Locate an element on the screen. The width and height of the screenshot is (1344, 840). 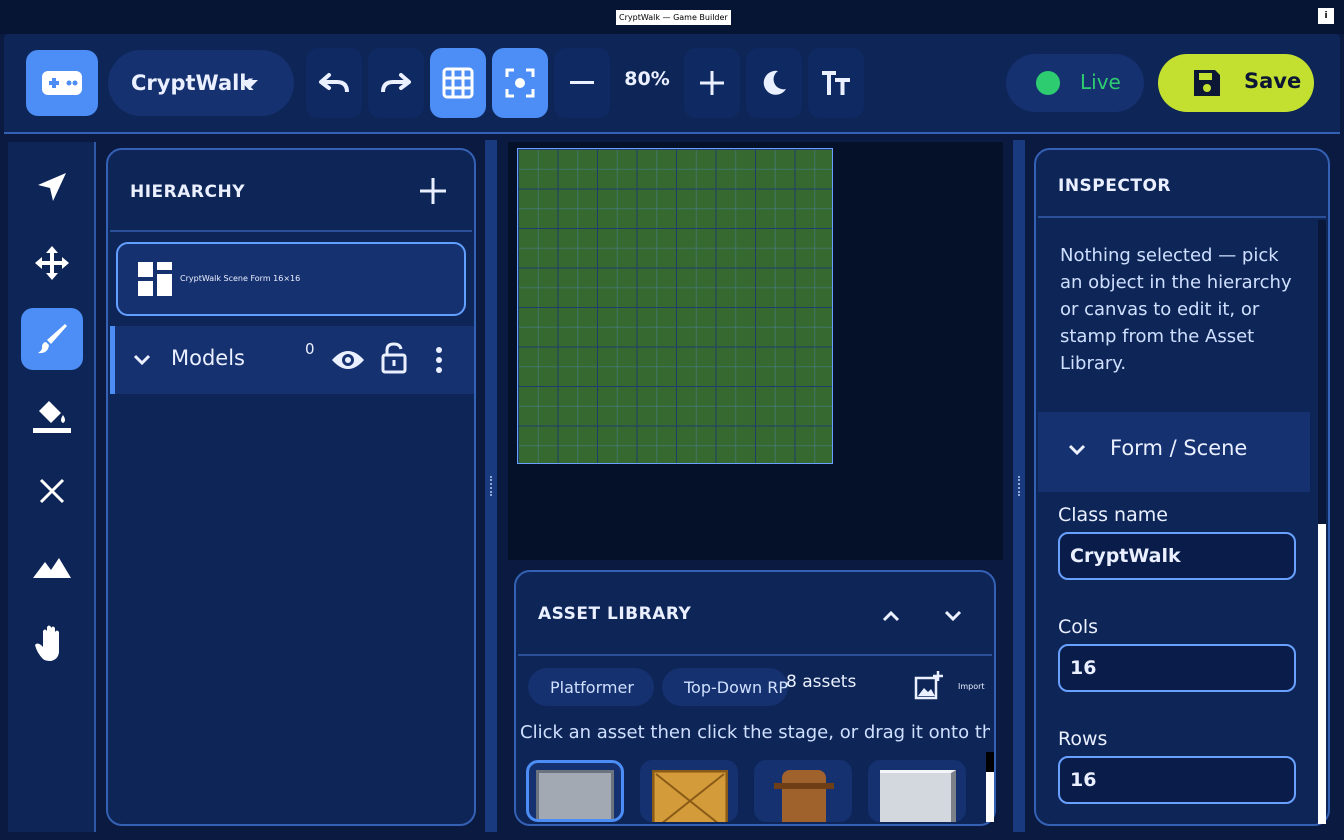
inspector-title: INSPECTOR is located at coordinates (1114, 186).